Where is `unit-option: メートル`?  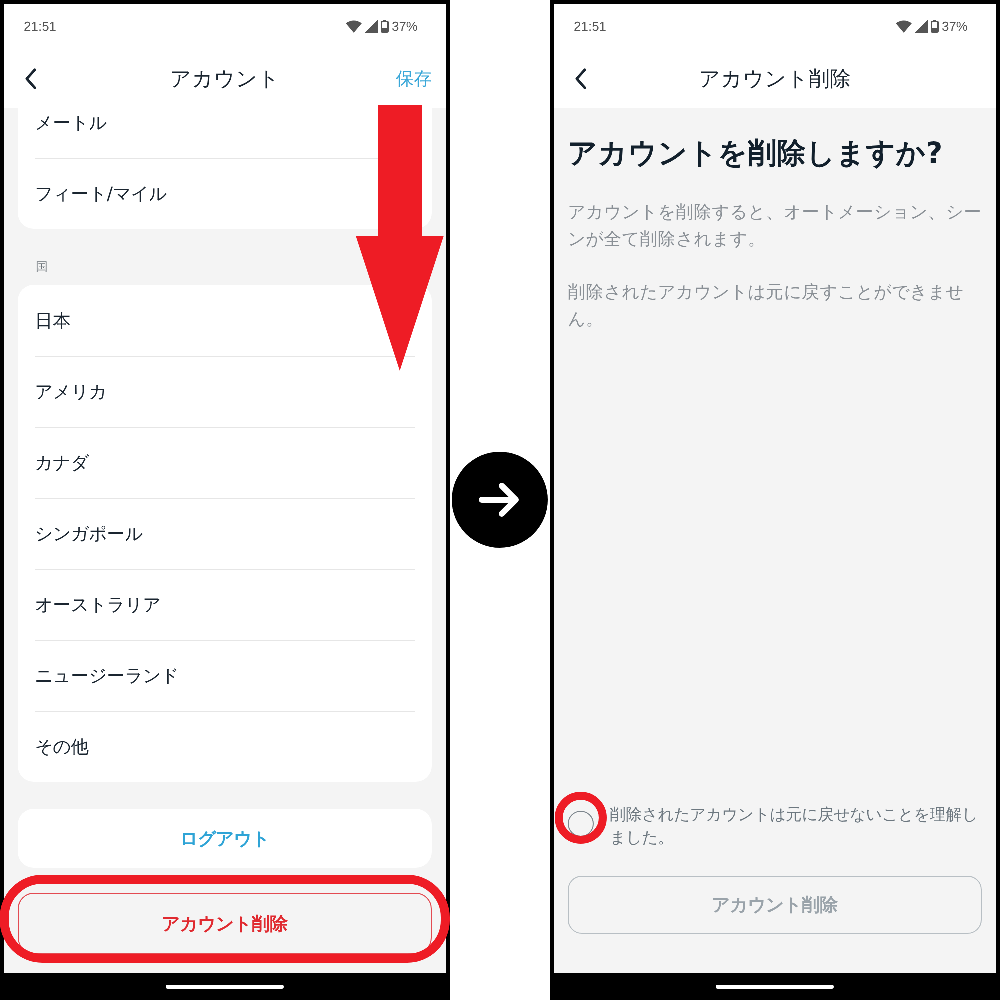
unit-option: メートル is located at coordinates (71, 122).